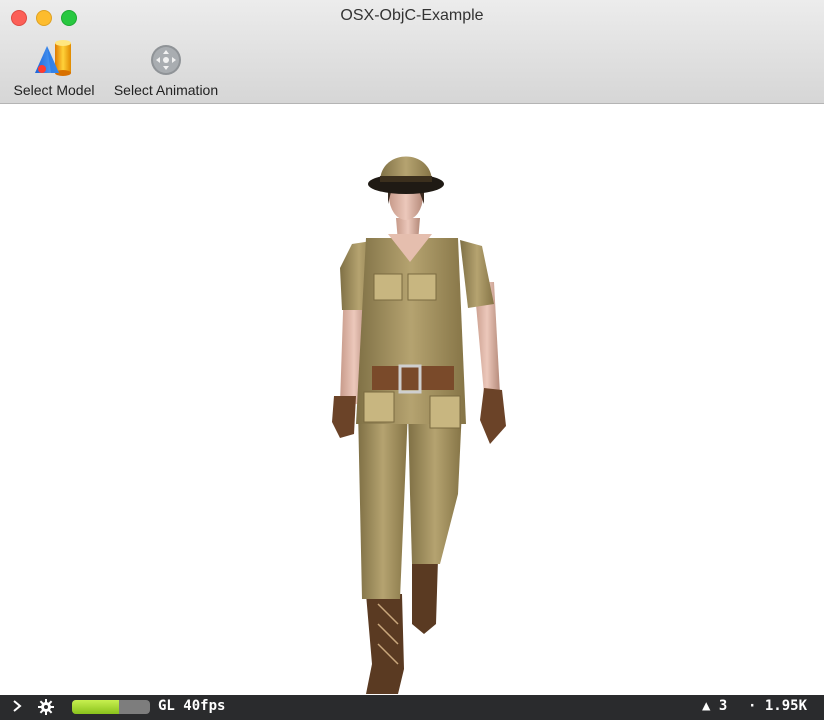  I want to click on window-title: OSX-ObjC-Example, so click(412, 15).